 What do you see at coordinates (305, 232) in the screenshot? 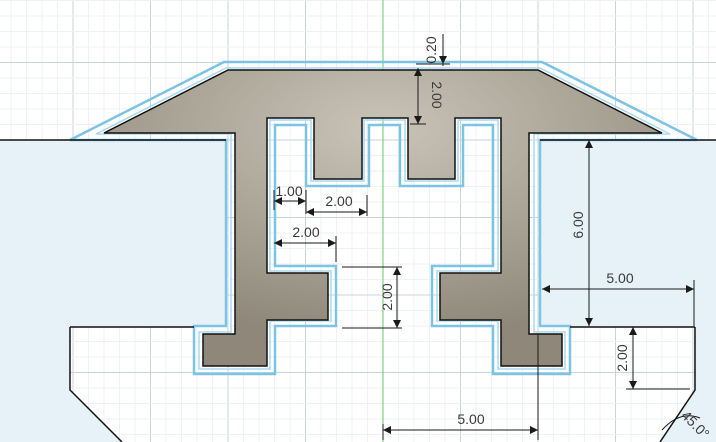
I see `dim-inner-width-label: 2.00` at bounding box center [305, 232].